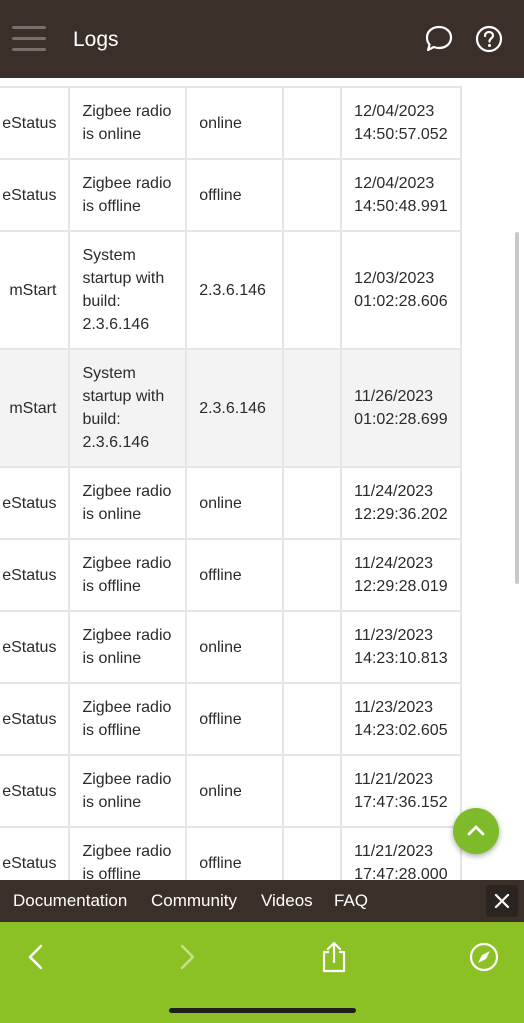 This screenshot has height=1023, width=524. I want to click on arrow-left-icon, so click(35, 957).